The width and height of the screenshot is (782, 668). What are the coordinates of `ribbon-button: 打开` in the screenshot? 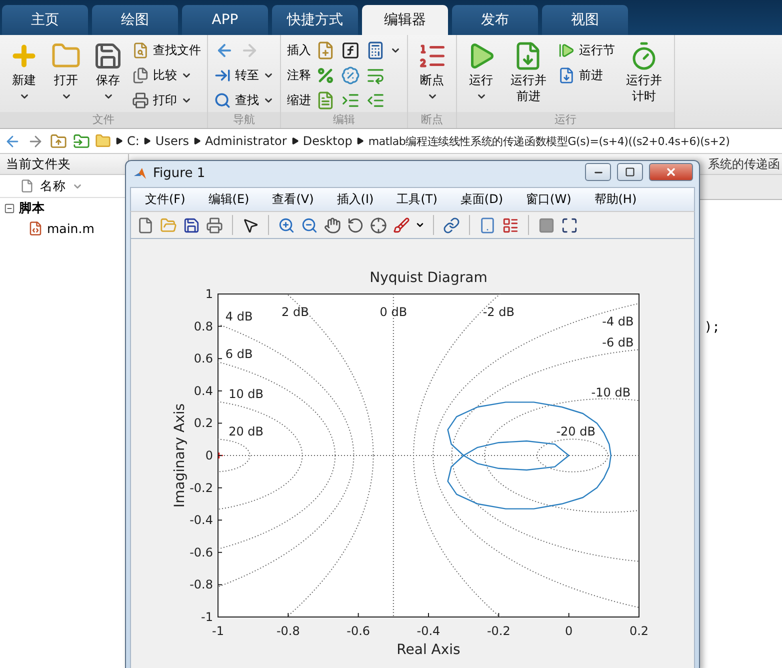 It's located at (66, 71).